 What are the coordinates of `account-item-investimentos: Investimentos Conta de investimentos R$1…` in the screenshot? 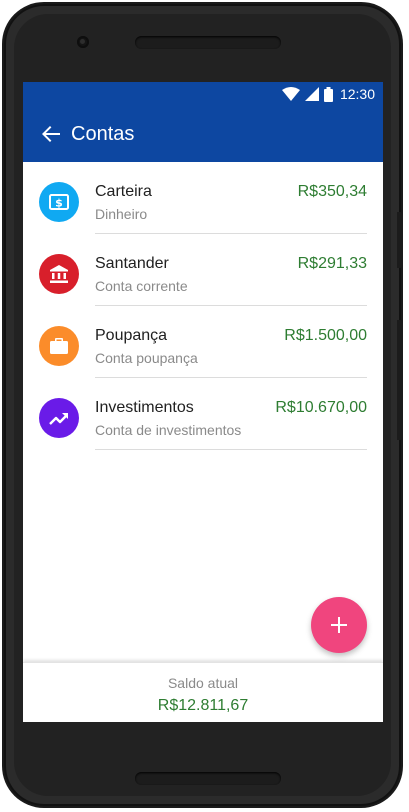 It's located at (203, 414).